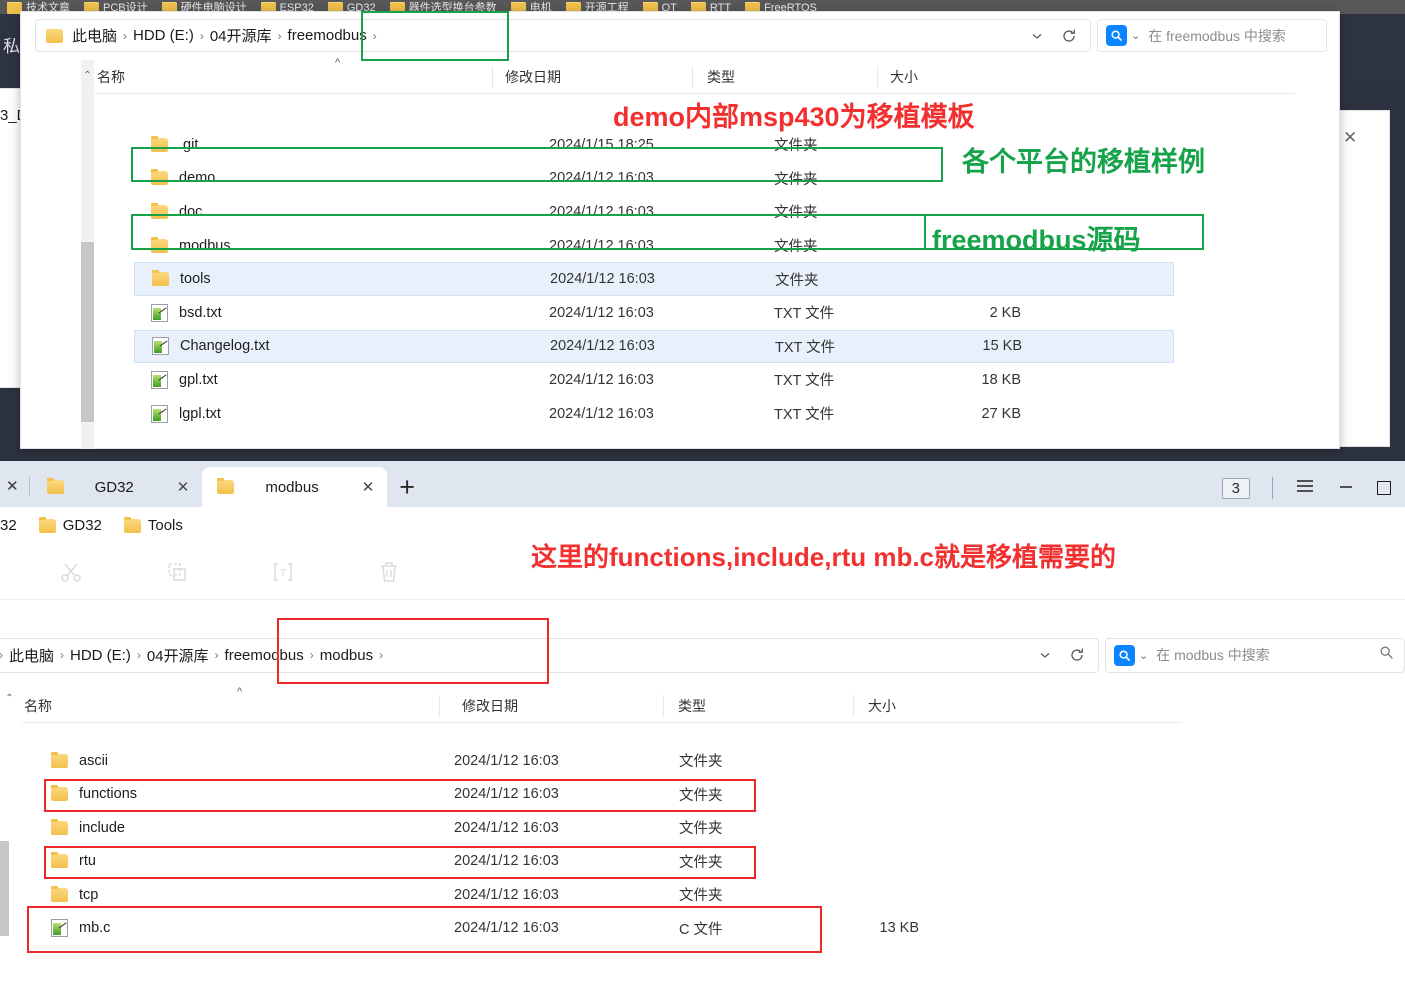 The image size is (1405, 988). I want to click on file-size: 27 KB, so click(1001, 413).